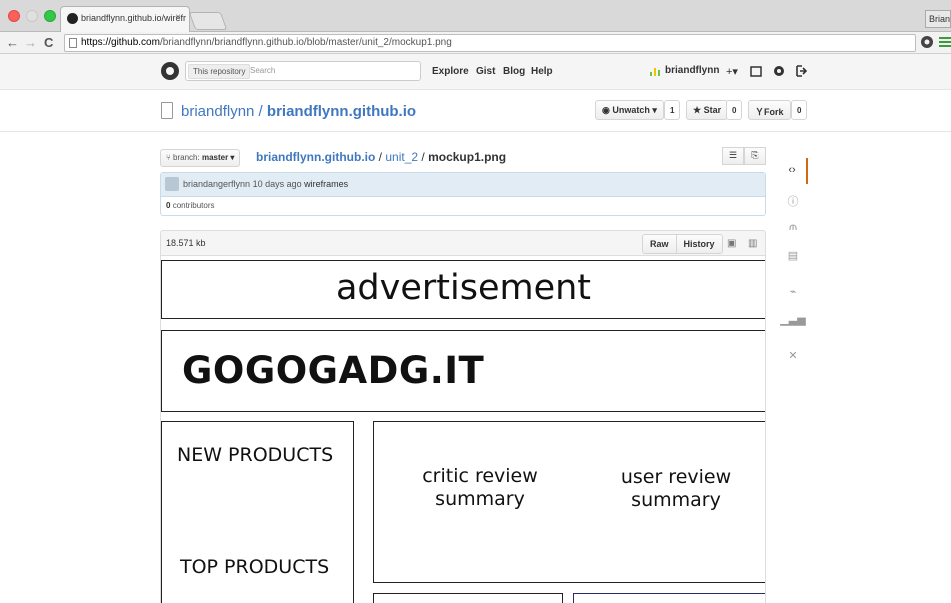 The height and width of the screenshot is (603, 951). What do you see at coordinates (634, 110) in the screenshot?
I see `unwatch-label: Unwatch ▾` at bounding box center [634, 110].